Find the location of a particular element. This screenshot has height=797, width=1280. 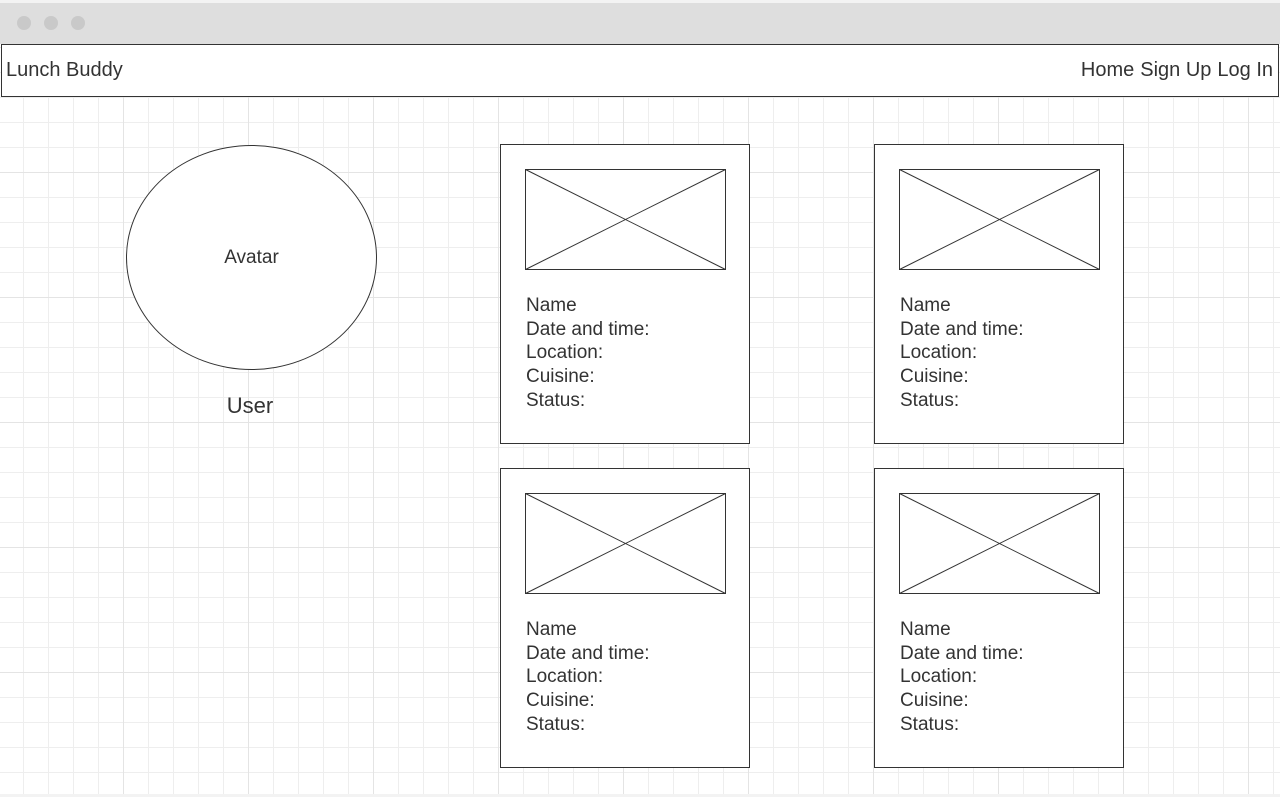

avatar: Avatar is located at coordinates (251, 257).